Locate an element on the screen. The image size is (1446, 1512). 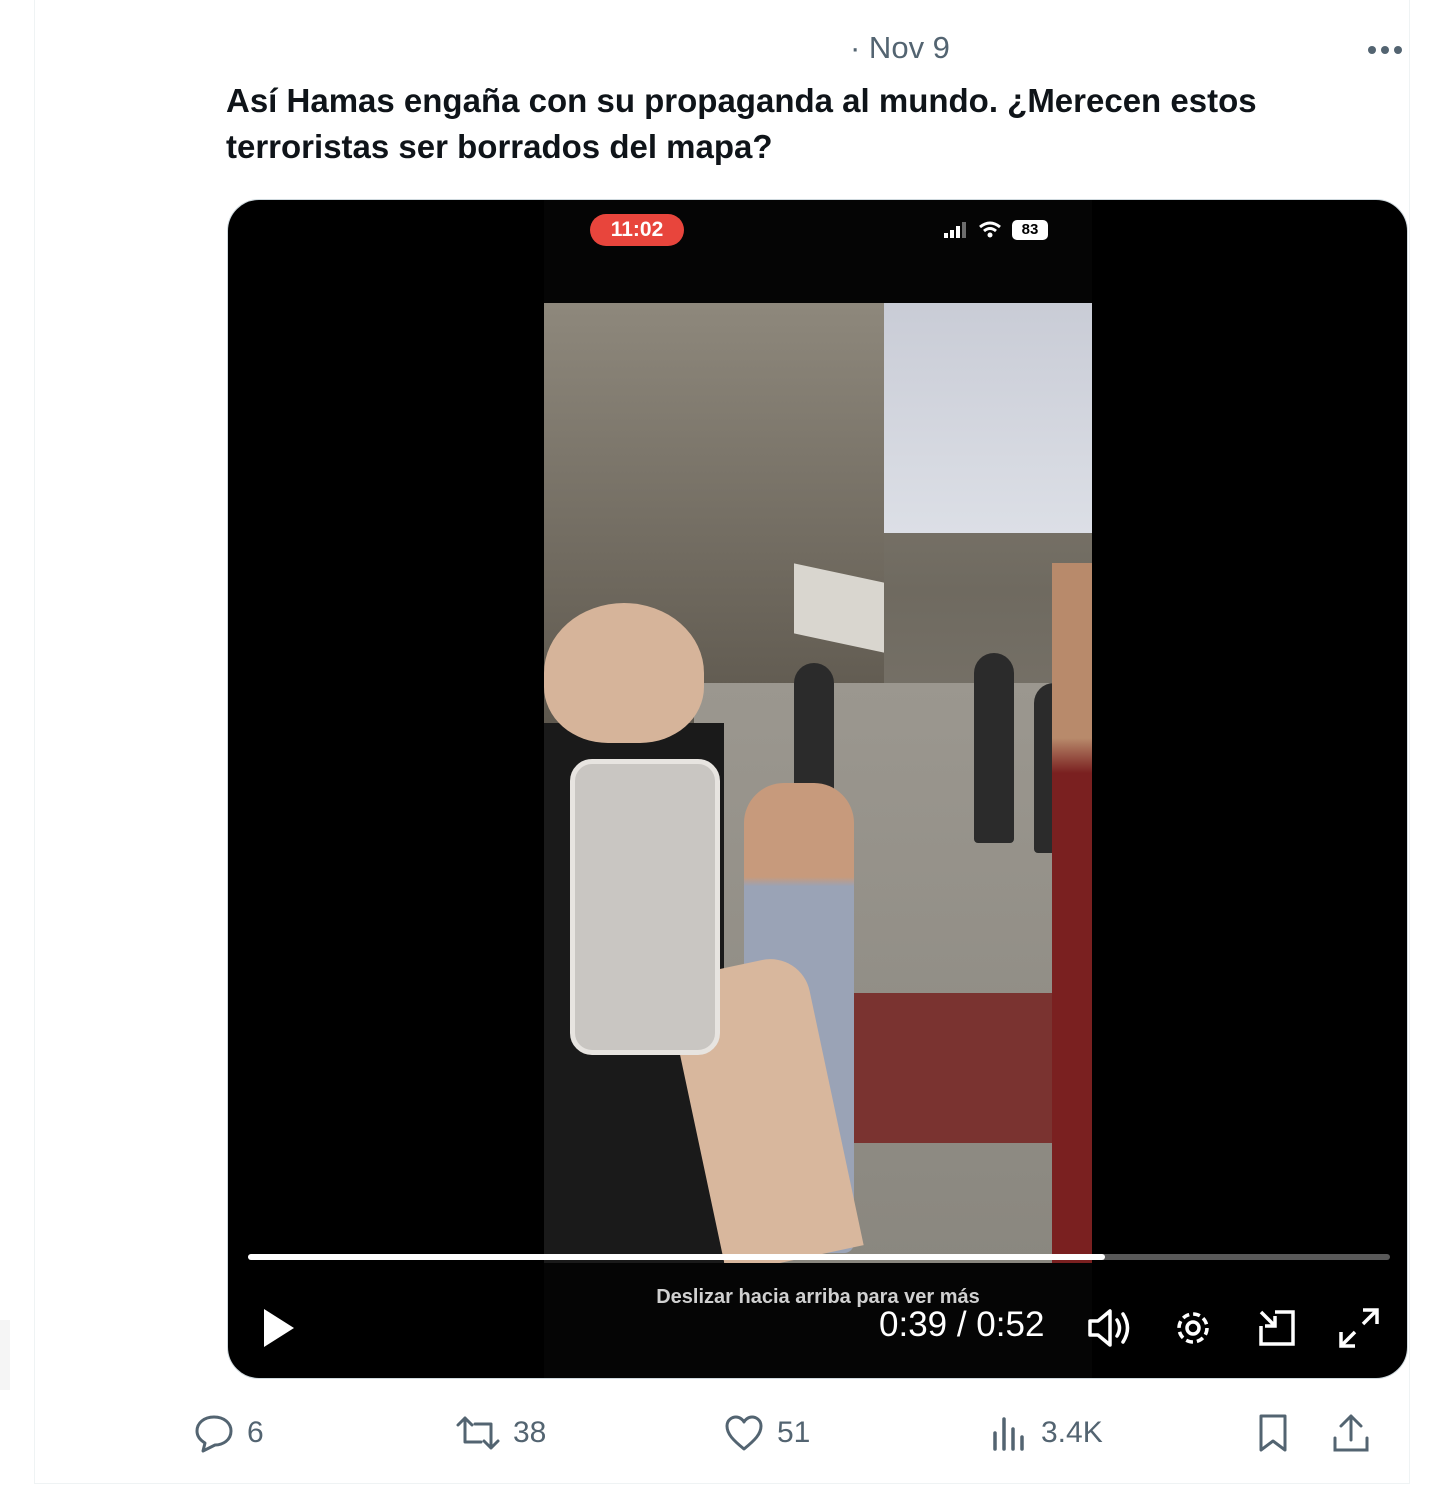
volume-icon is located at coordinates (1109, 1328).